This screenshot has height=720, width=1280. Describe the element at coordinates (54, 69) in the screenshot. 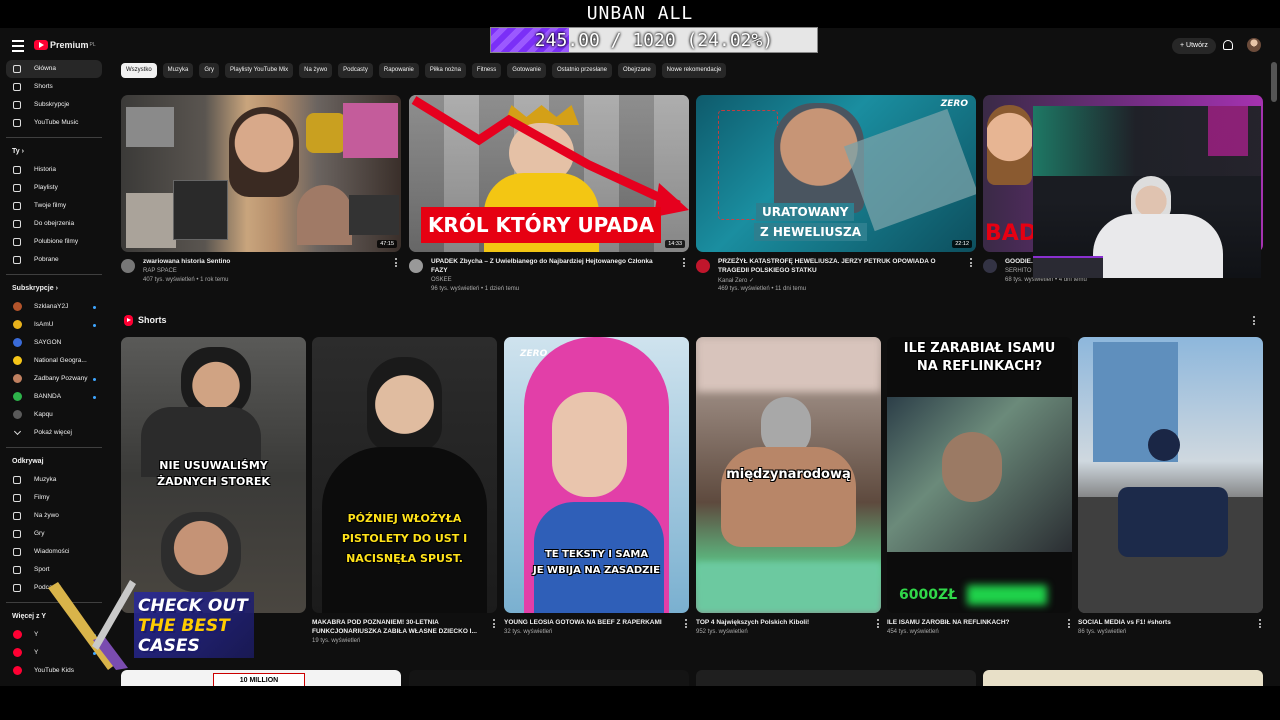

I see `sidebar-item-główna: Główna` at that location.